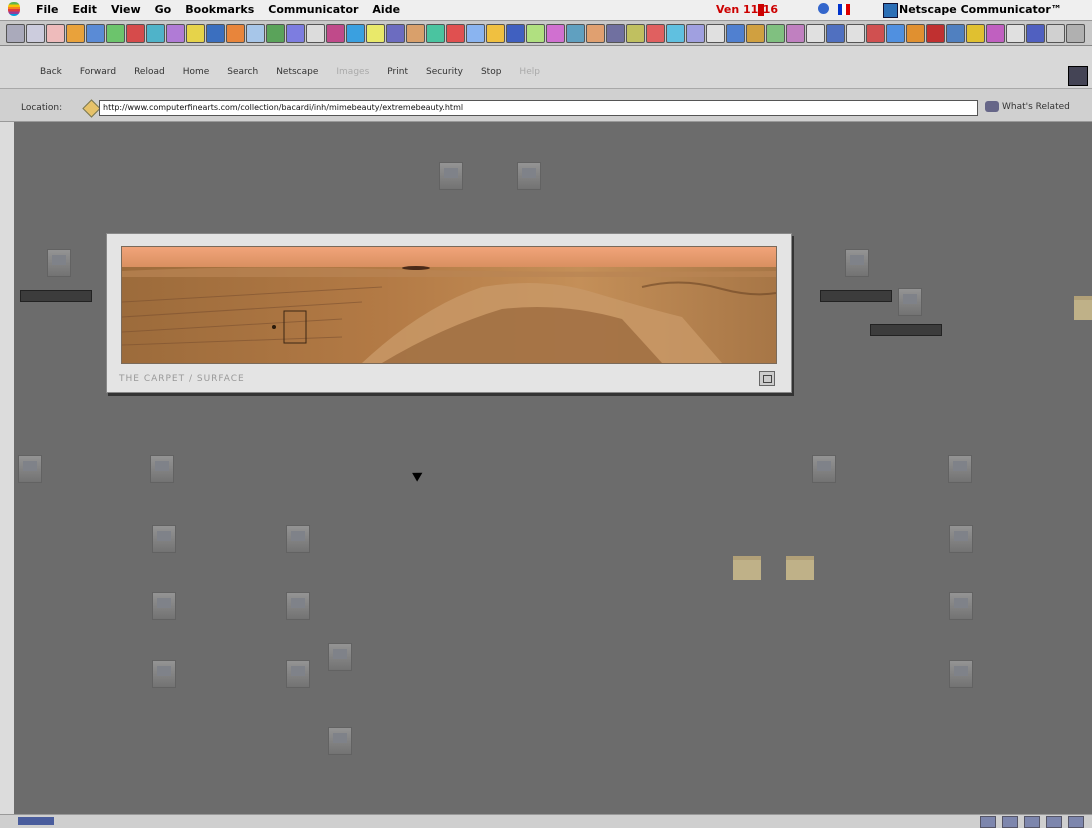  What do you see at coordinates (747, 9) in the screenshot?
I see `menubar-clock: Ven 11:16` at bounding box center [747, 9].